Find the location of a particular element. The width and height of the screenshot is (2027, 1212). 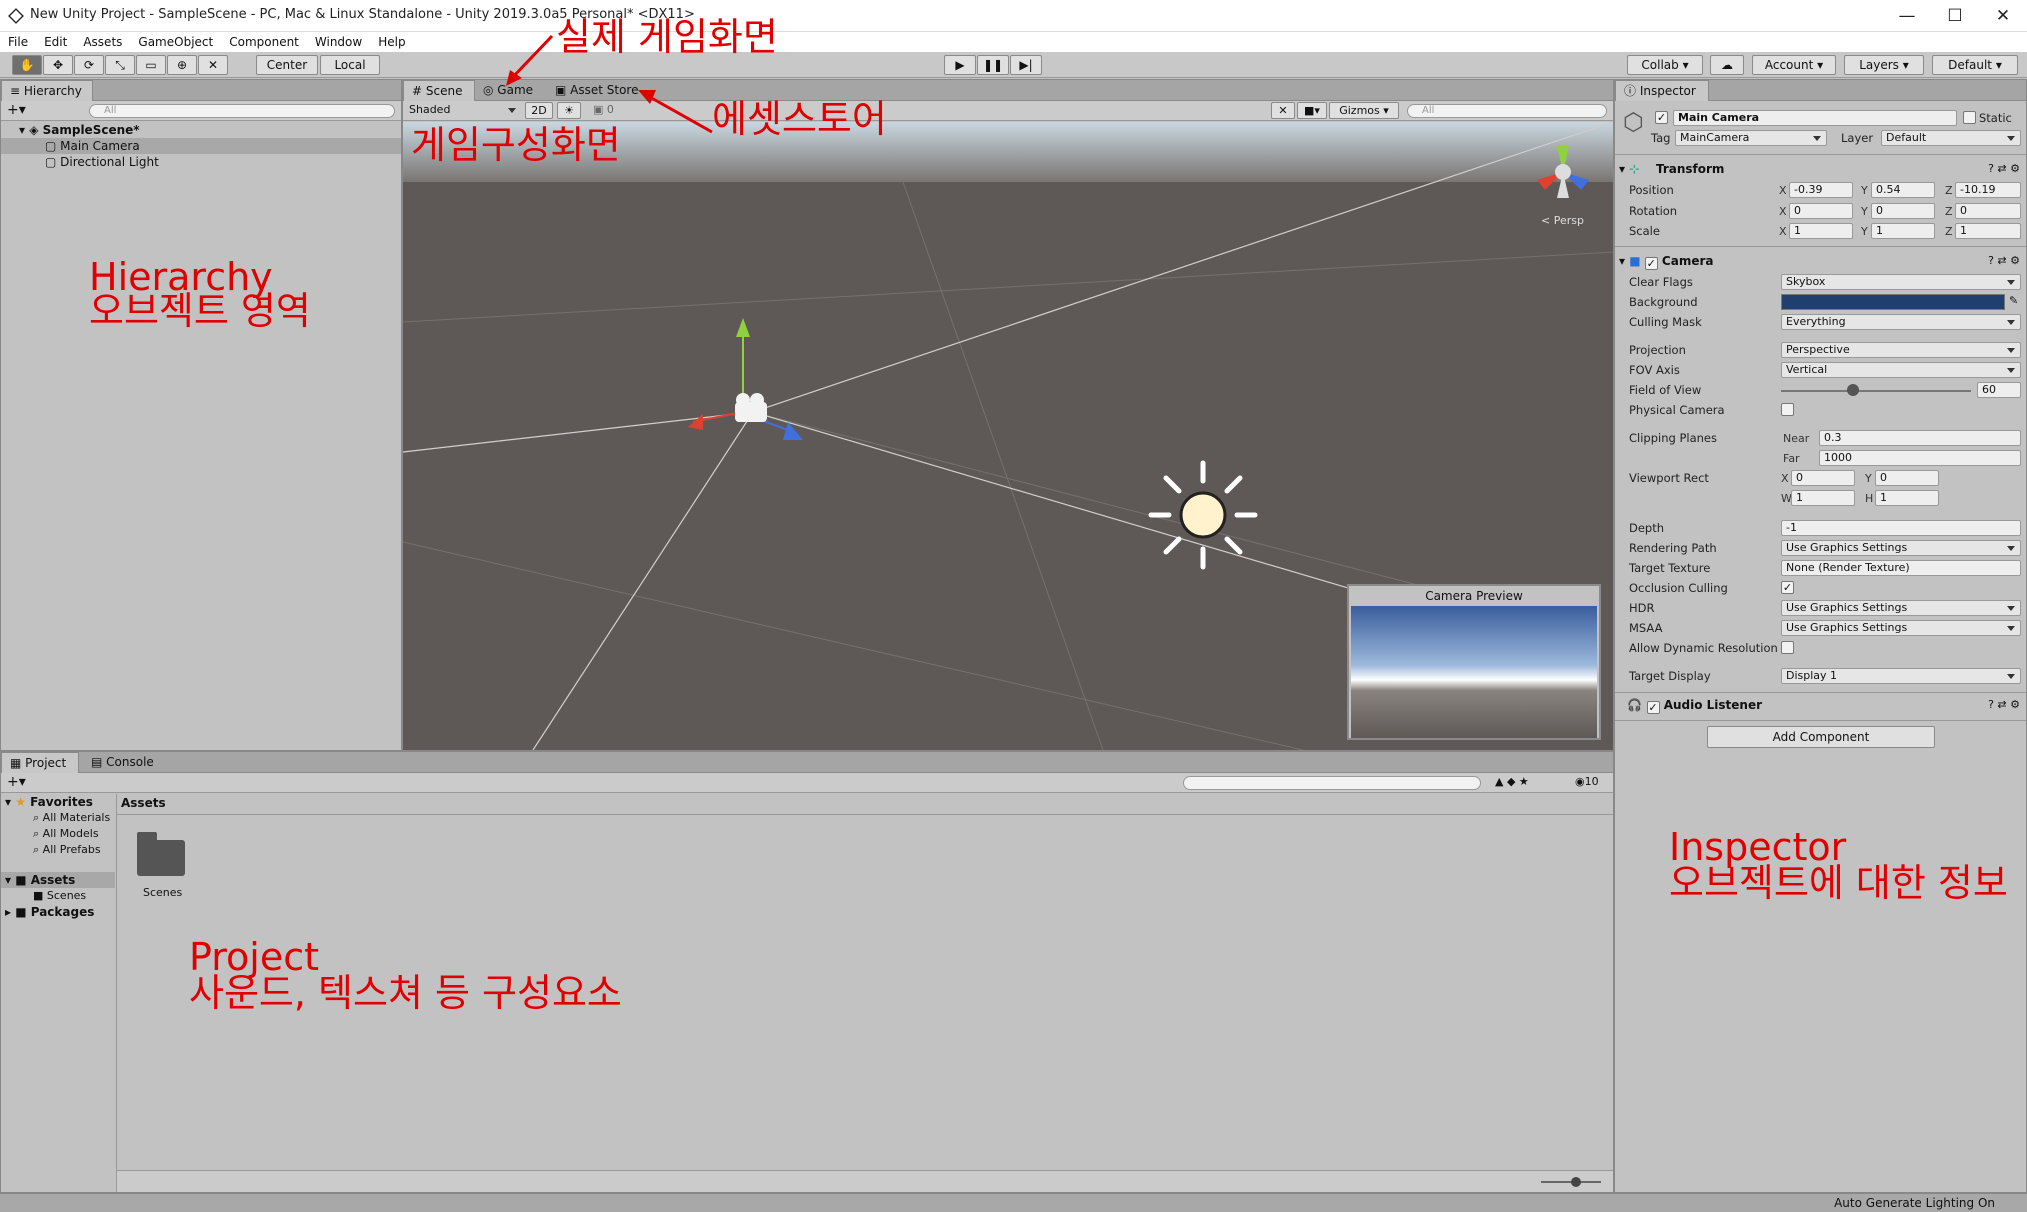

scene-search-input: All is located at coordinates (1507, 111).